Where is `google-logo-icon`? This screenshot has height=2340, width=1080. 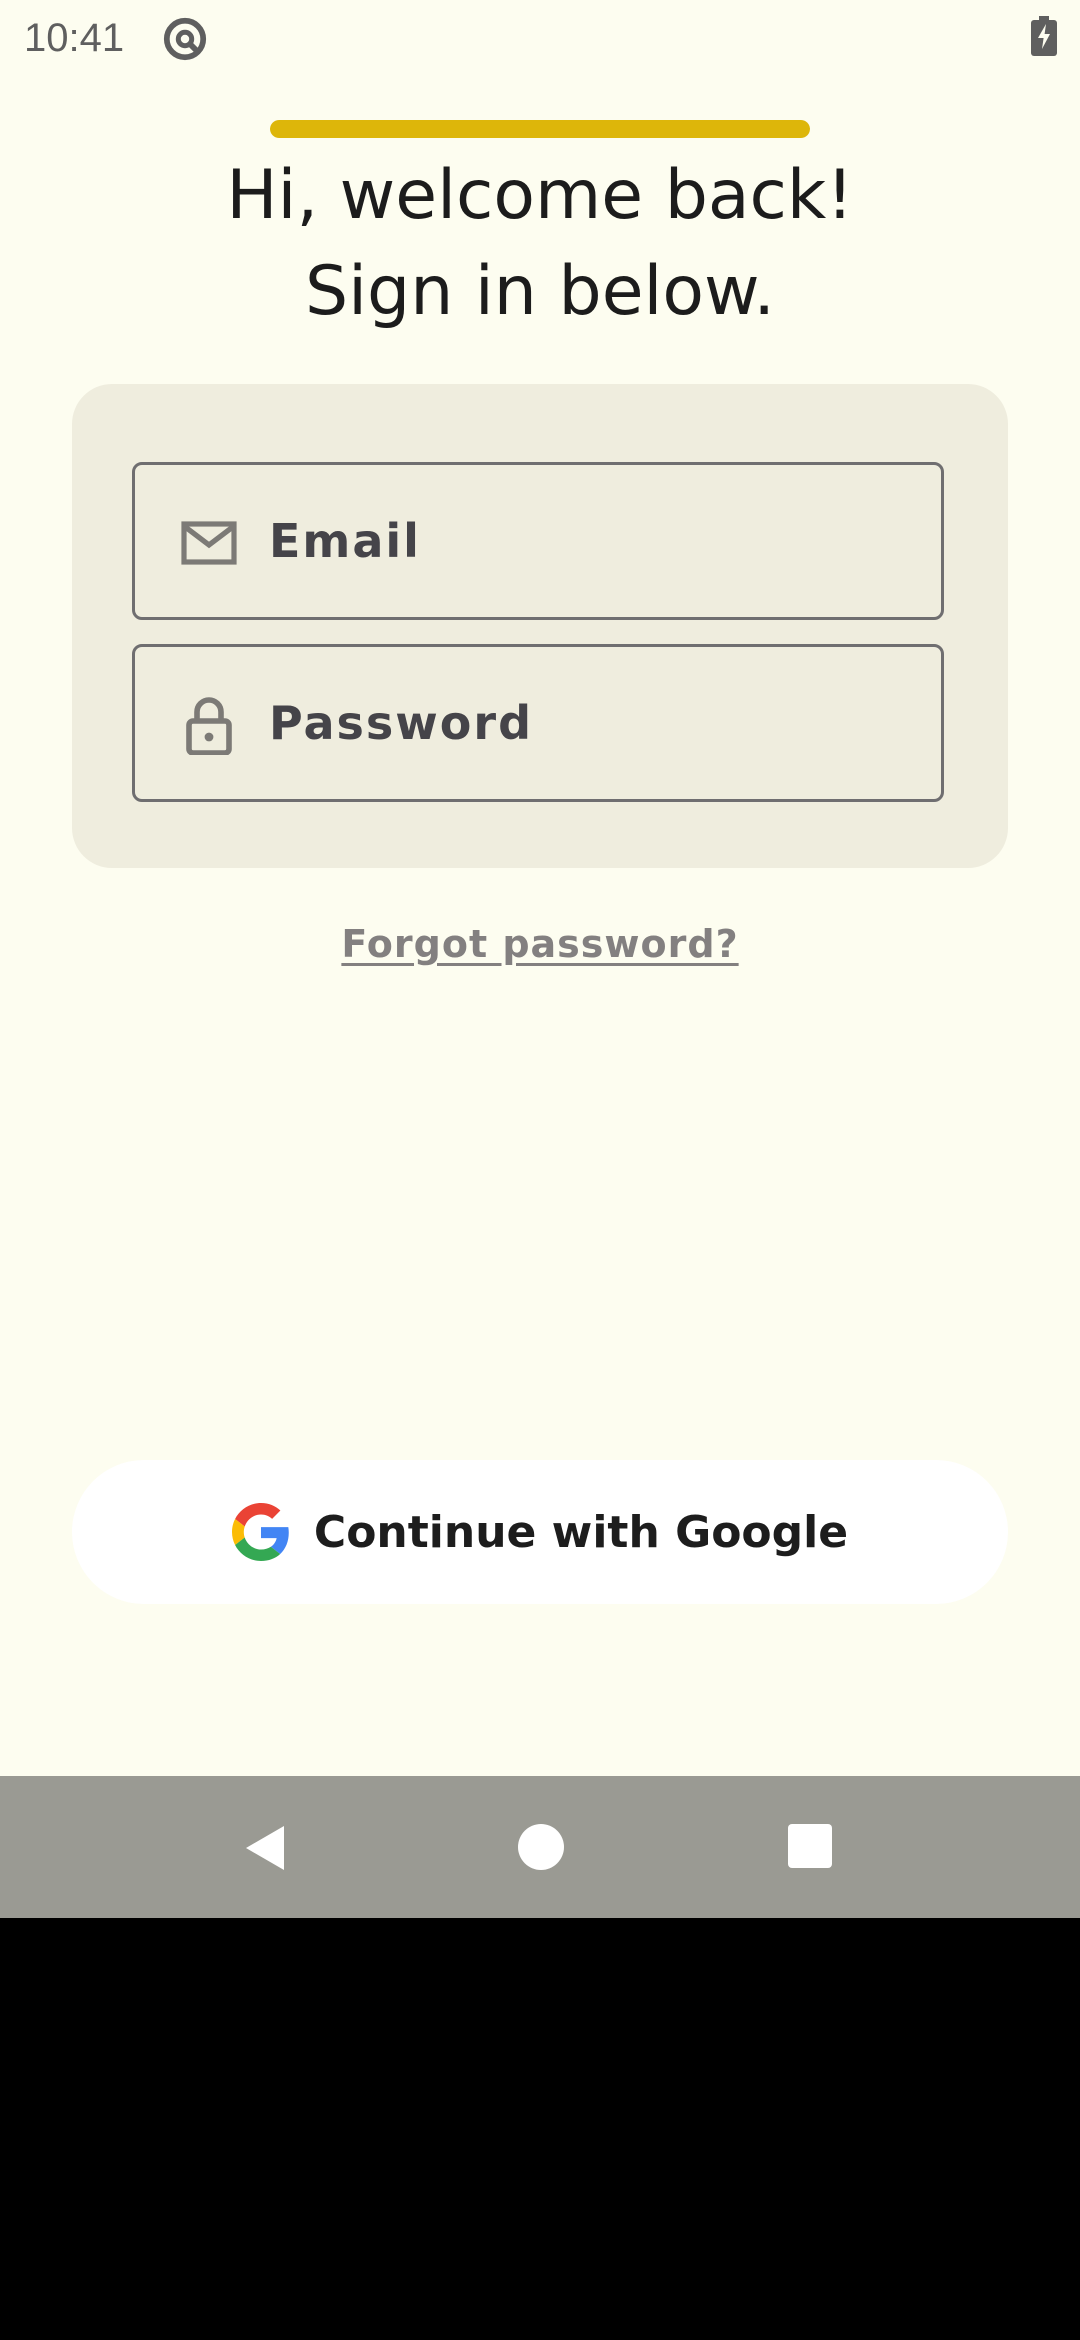 google-logo-icon is located at coordinates (260, 1532).